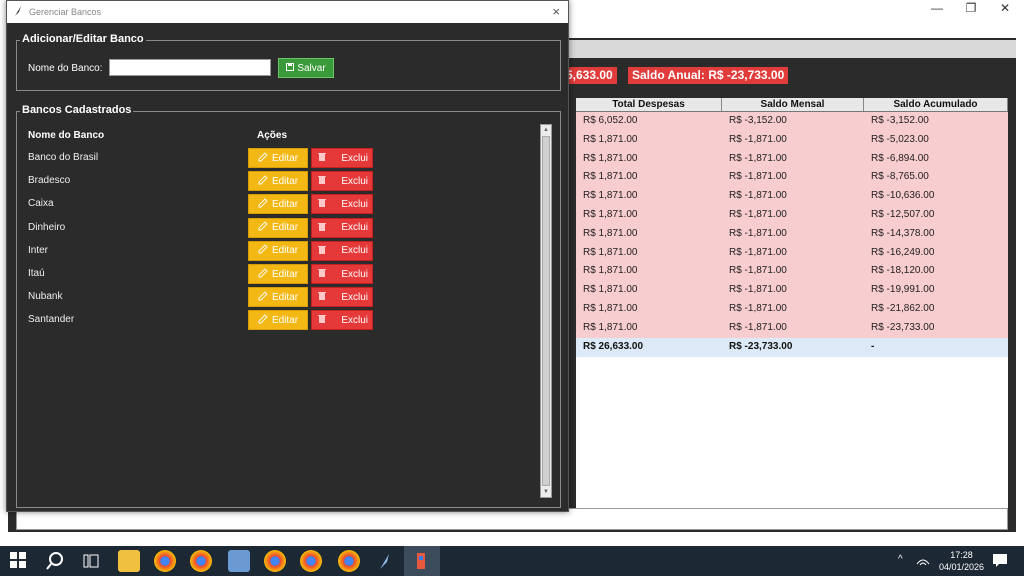 This screenshot has width=1024, height=576. I want to click on column-header-bank-name: Nome do Banco, so click(66, 135).